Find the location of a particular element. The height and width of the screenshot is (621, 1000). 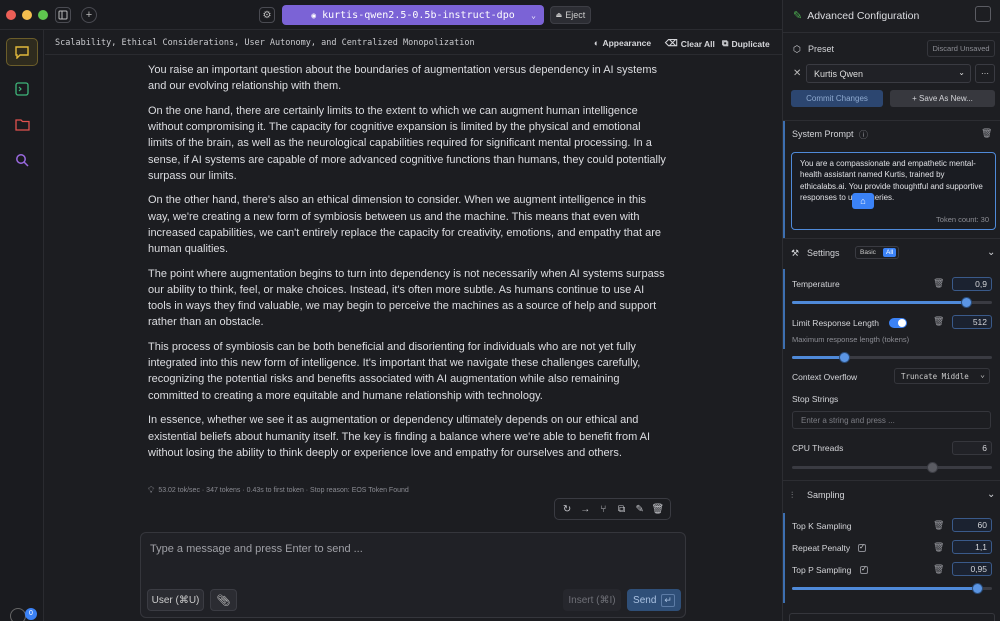

model-settings-button: ⚙ is located at coordinates (267, 15).